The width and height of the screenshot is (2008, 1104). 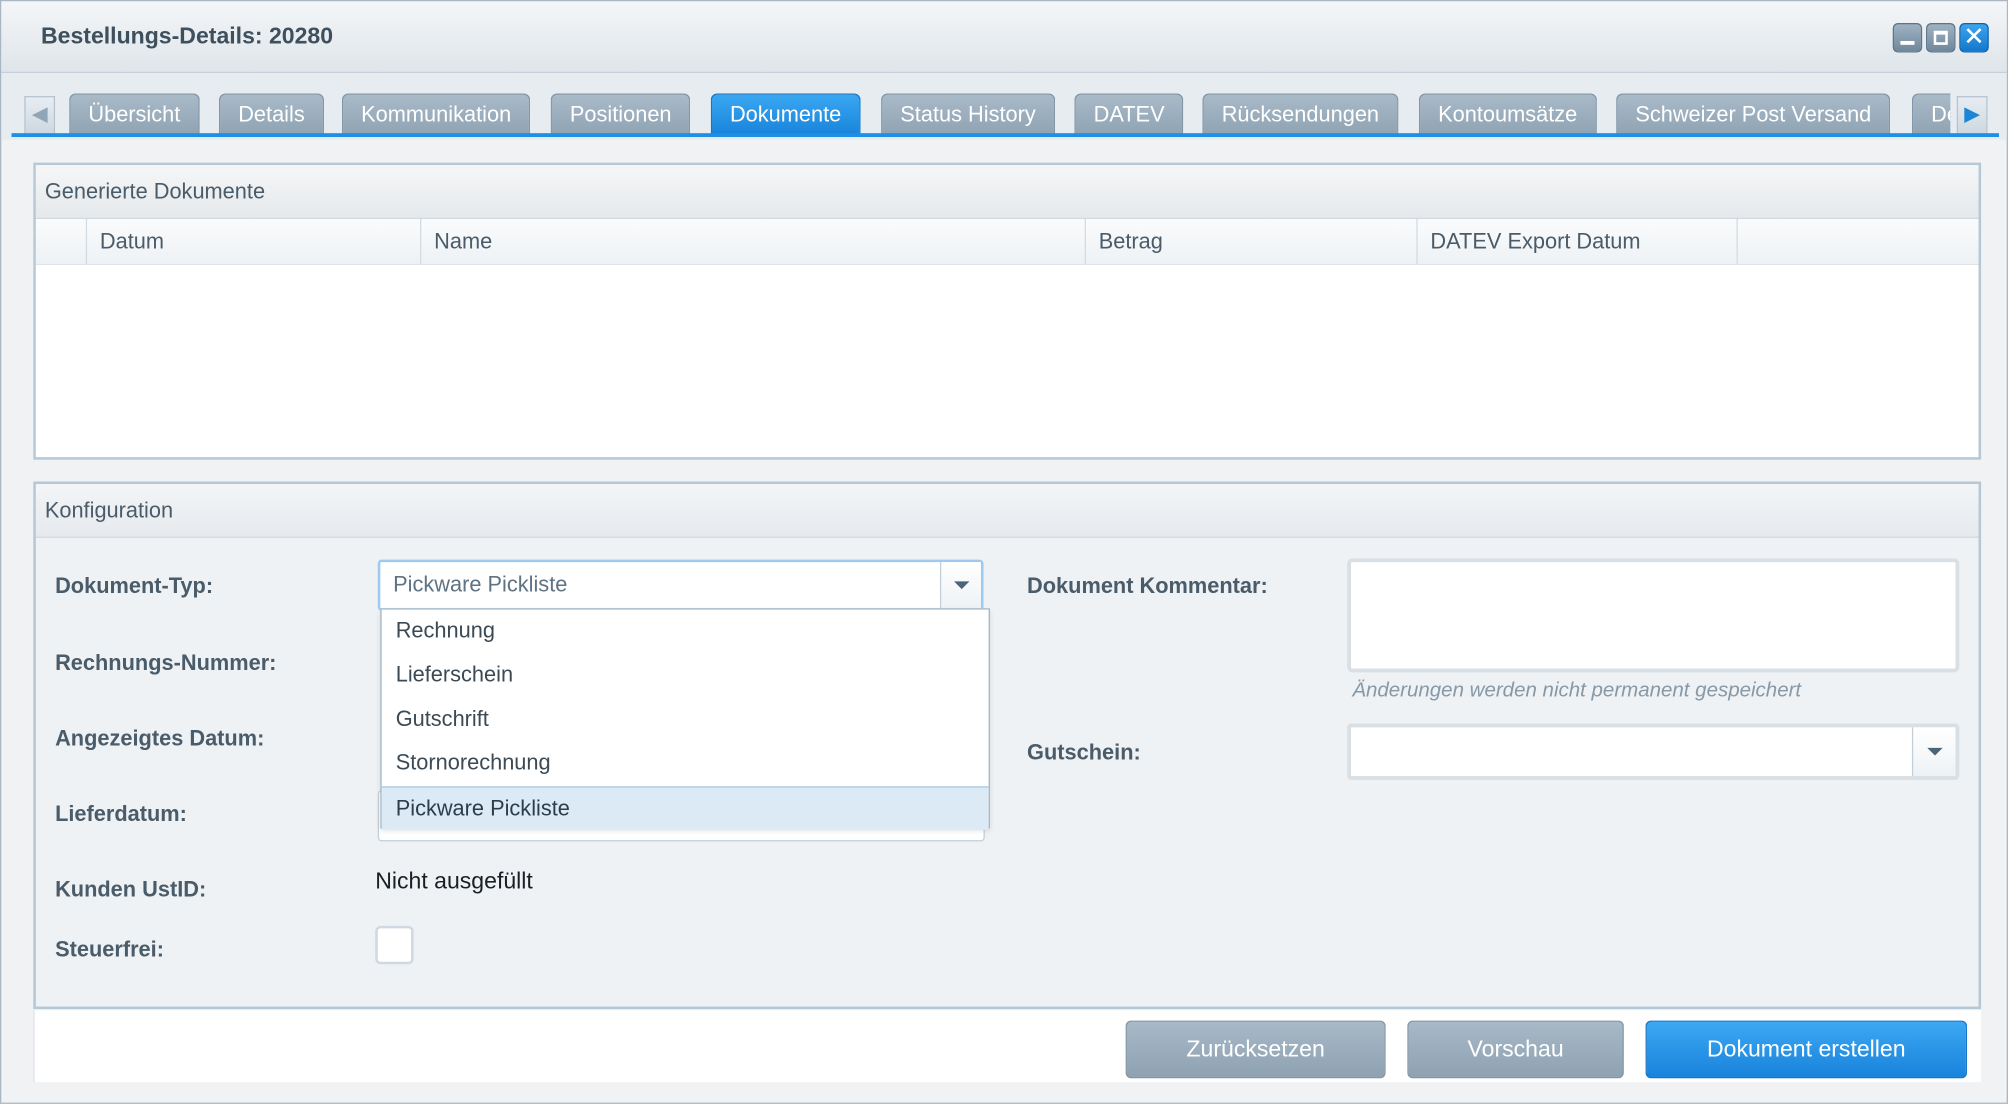 I want to click on voucher-trigger, so click(x=1933, y=752).